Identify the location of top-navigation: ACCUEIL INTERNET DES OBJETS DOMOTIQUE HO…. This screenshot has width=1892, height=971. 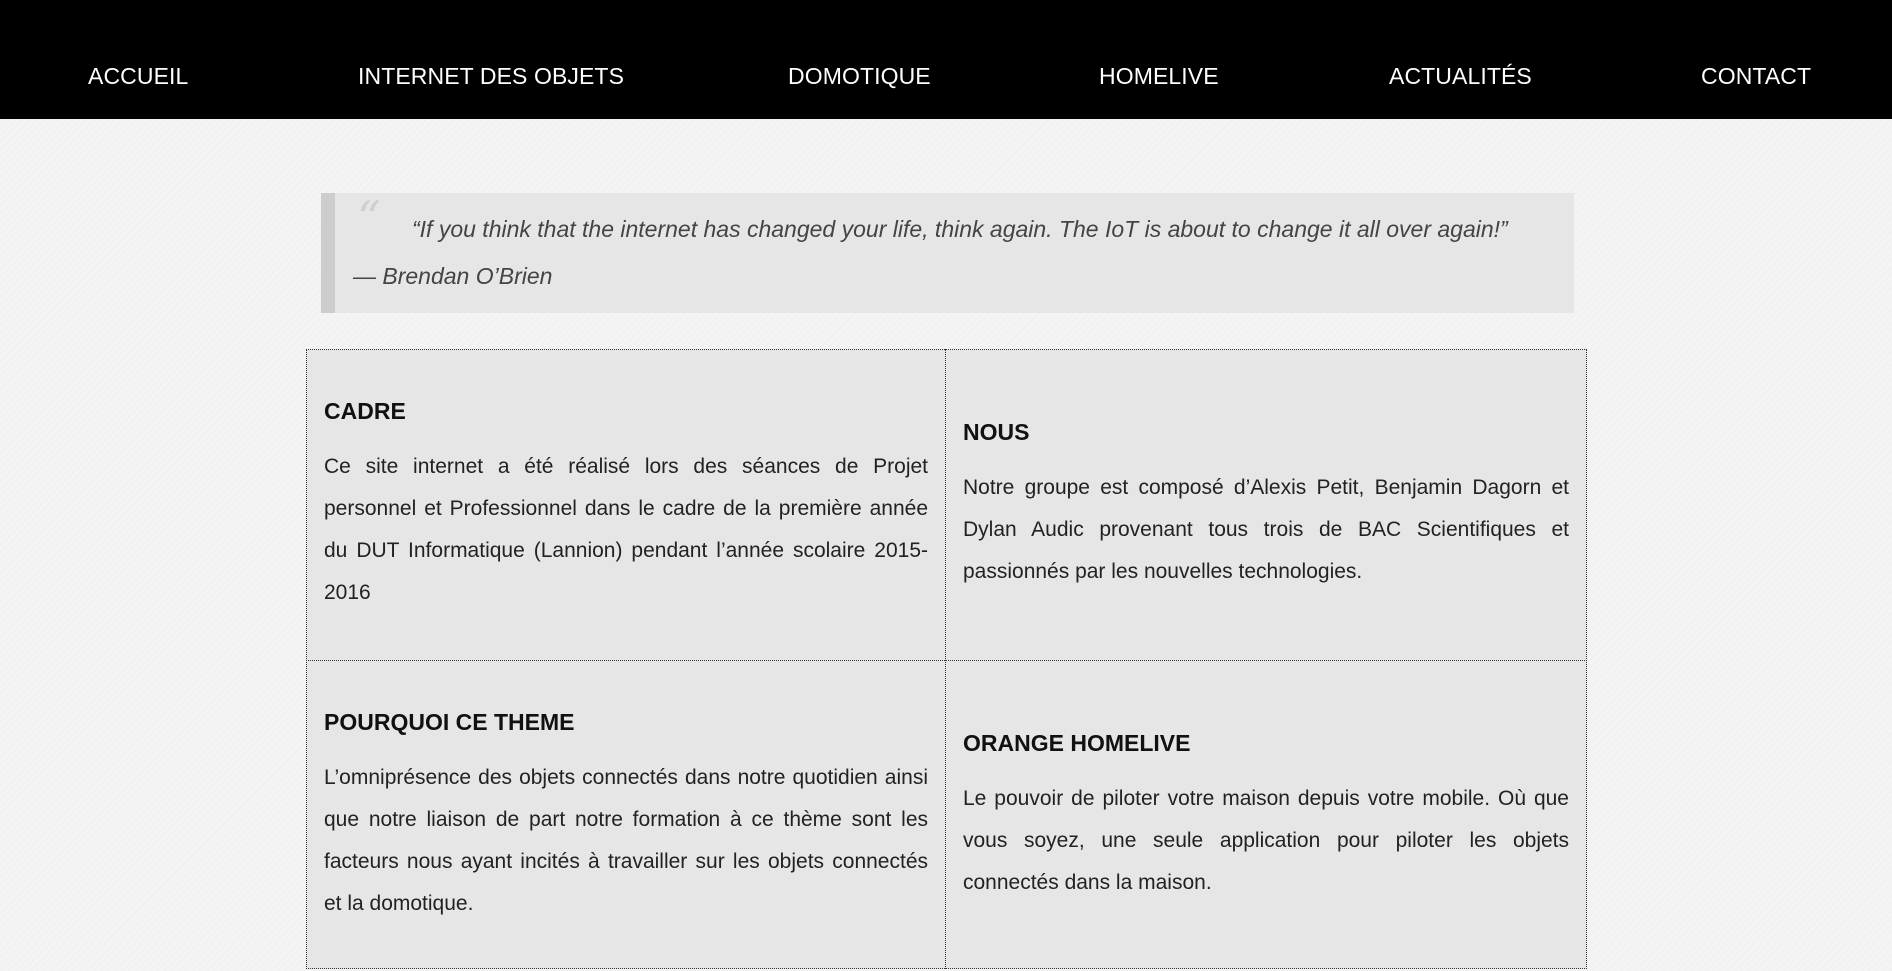
(946, 59).